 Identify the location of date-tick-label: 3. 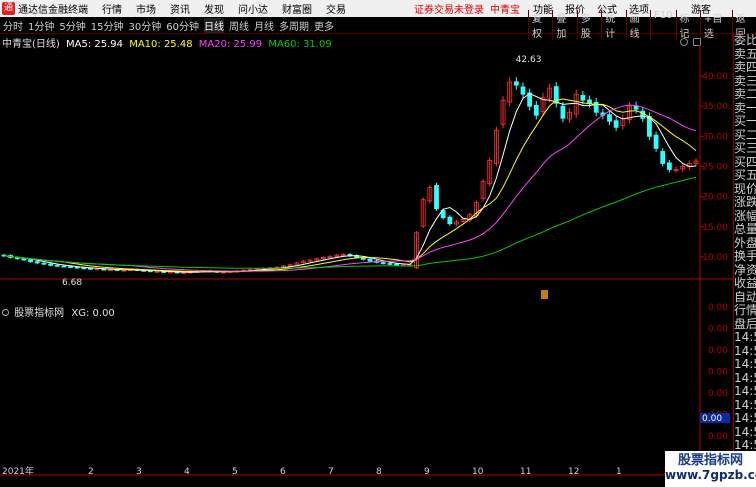
(139, 471).